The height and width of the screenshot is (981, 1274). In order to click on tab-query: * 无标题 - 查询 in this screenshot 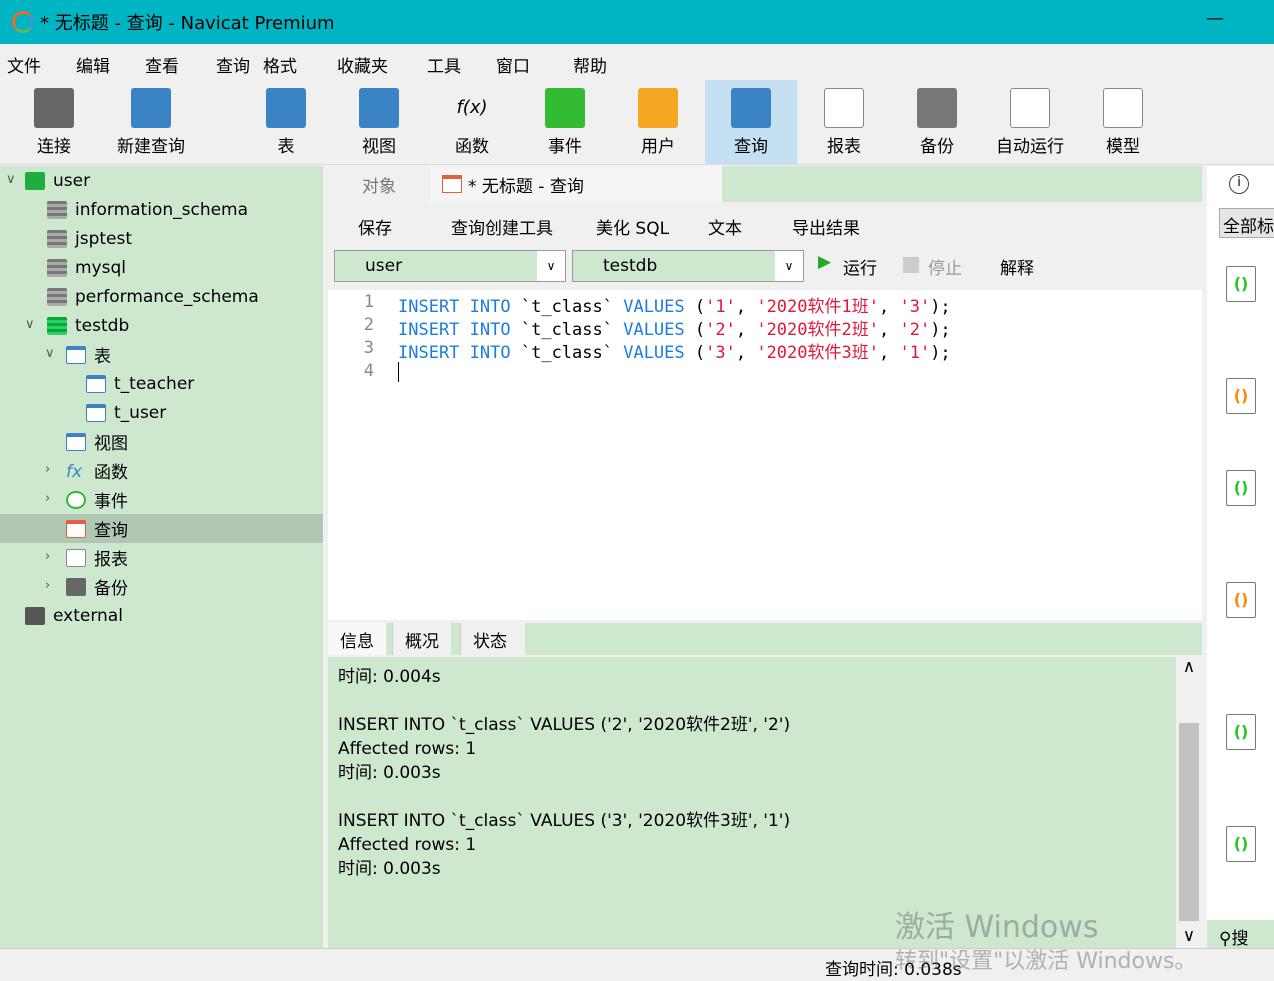, I will do `click(576, 184)`.